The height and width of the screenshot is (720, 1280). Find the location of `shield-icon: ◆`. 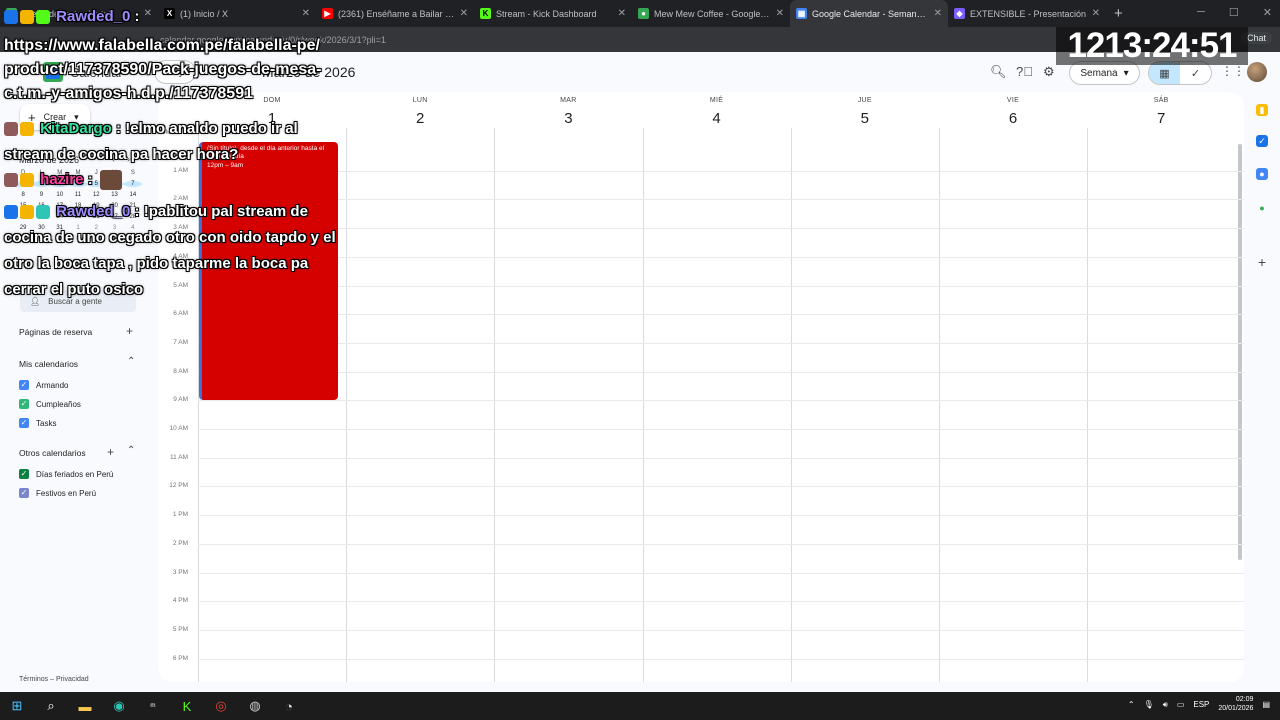

shield-icon: ◆ is located at coordinates (959, 13).